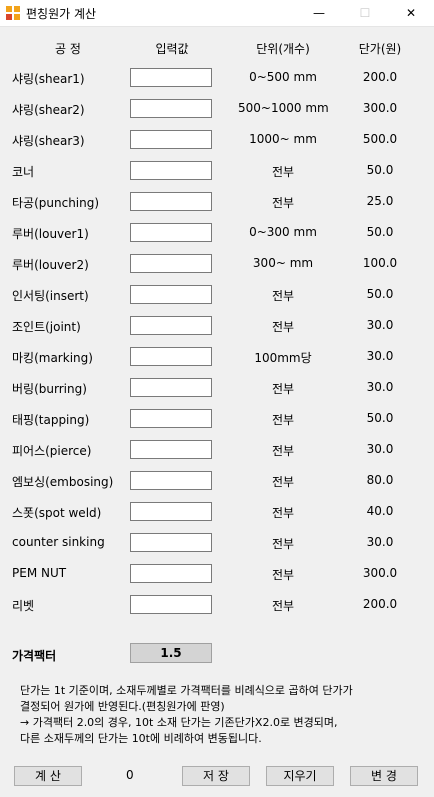 The height and width of the screenshot is (797, 434). Describe the element at coordinates (186, 690) in the screenshot. I see `note-line-1: 단가는 1t 기준이며, 소재두께별로 가격팩터를 비례식으로 곱하여 단가가` at that location.